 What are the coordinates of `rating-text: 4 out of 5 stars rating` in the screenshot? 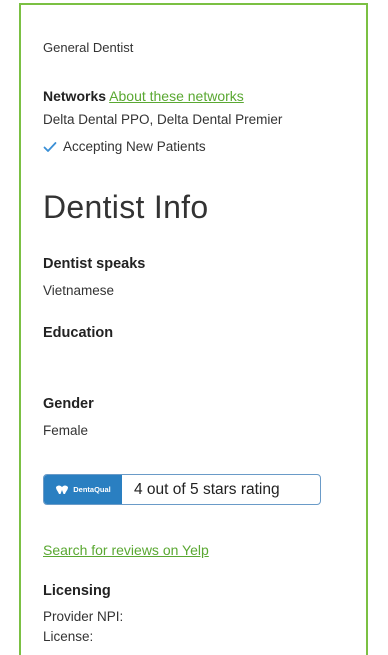 It's located at (207, 489).